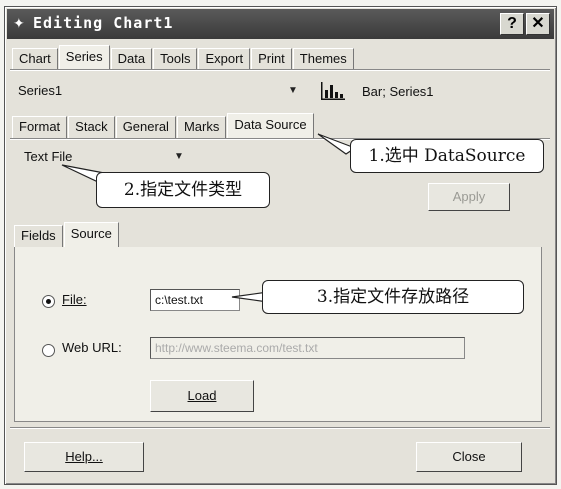 The image size is (561, 489). What do you see at coordinates (19, 23) in the screenshot?
I see `chart-app-icon: ✦` at bounding box center [19, 23].